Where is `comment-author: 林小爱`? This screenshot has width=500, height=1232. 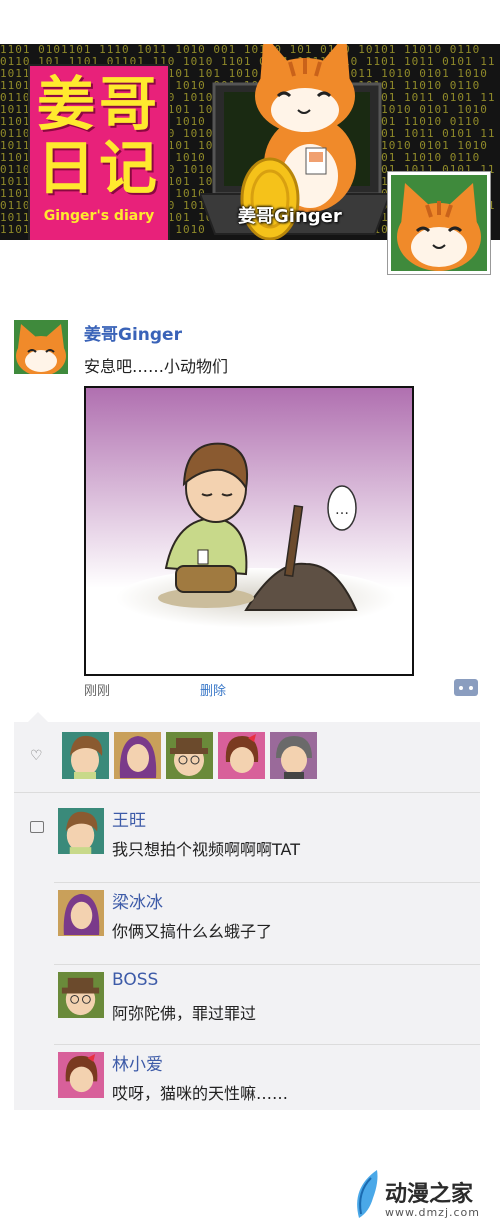 comment-author: 林小爱 is located at coordinates (137, 1062).